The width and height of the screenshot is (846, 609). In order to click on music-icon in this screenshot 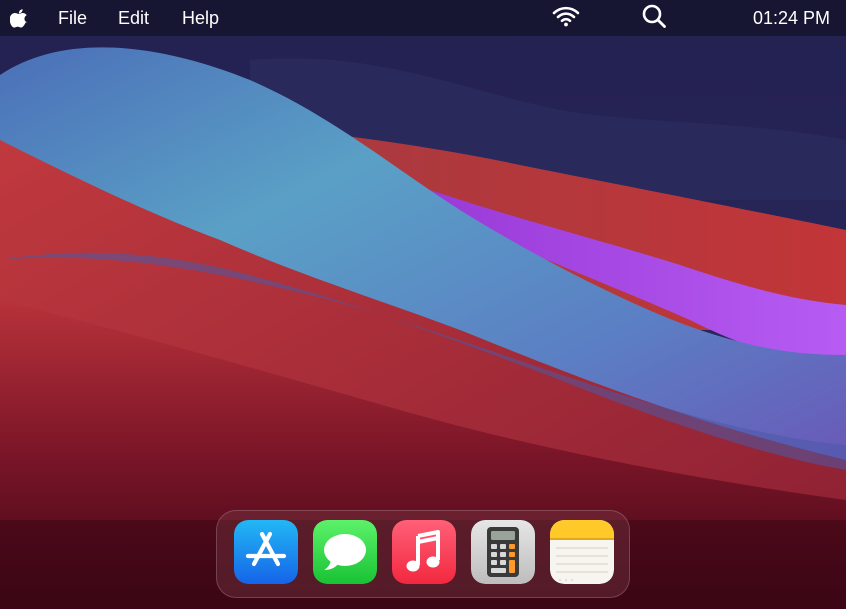, I will do `click(424, 552)`.